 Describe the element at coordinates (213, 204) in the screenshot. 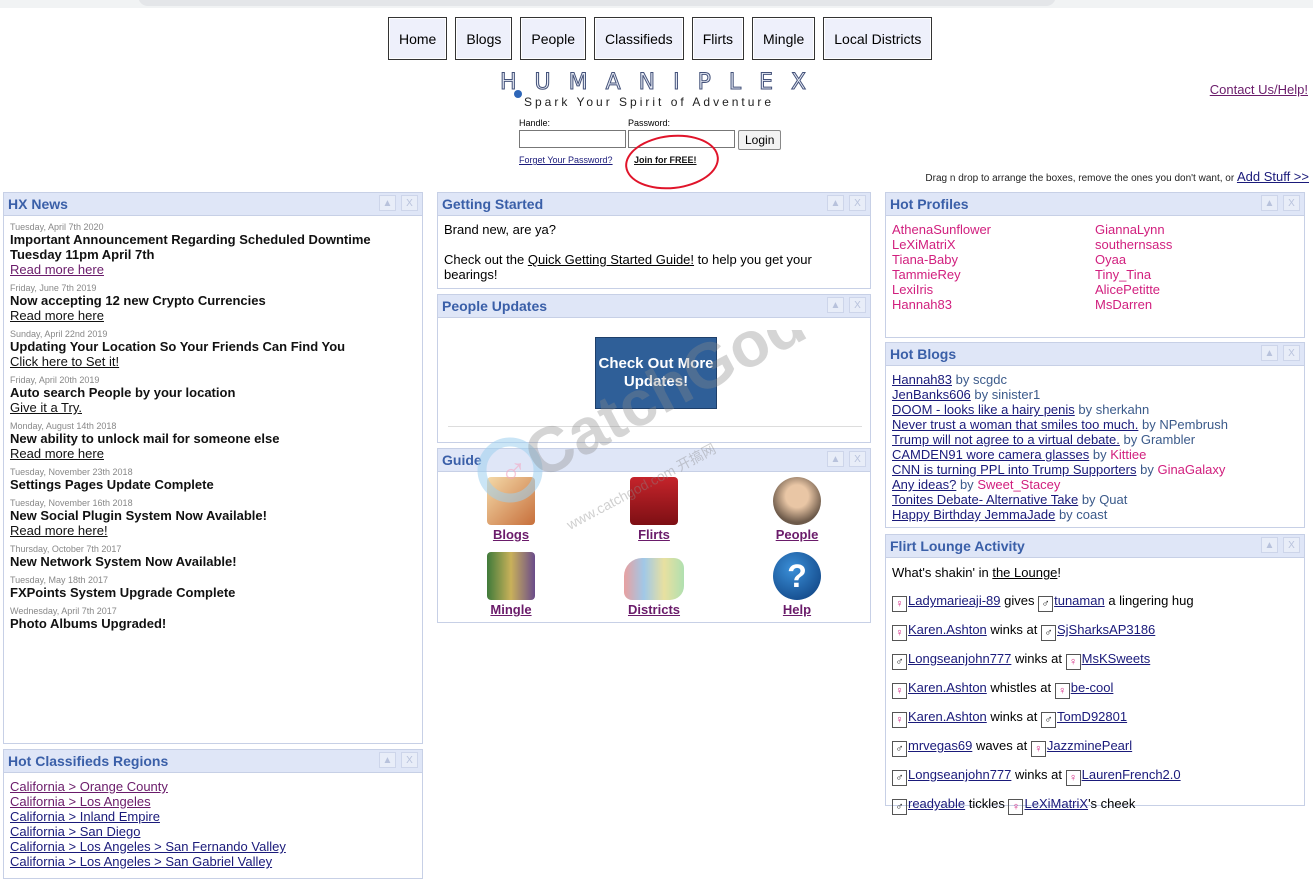

I see `box-header: HX News ▲ X` at that location.